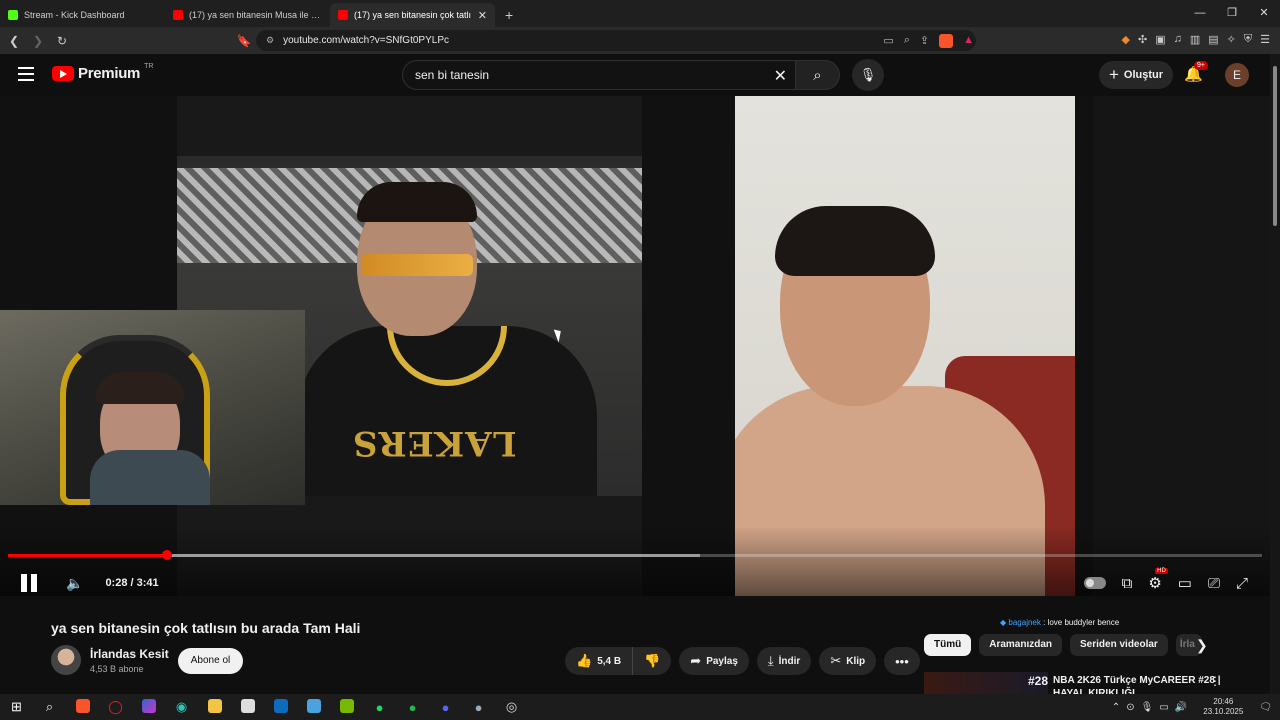 The height and width of the screenshot is (720, 1280). I want to click on share-button: ➦ Paylaş, so click(714, 661).